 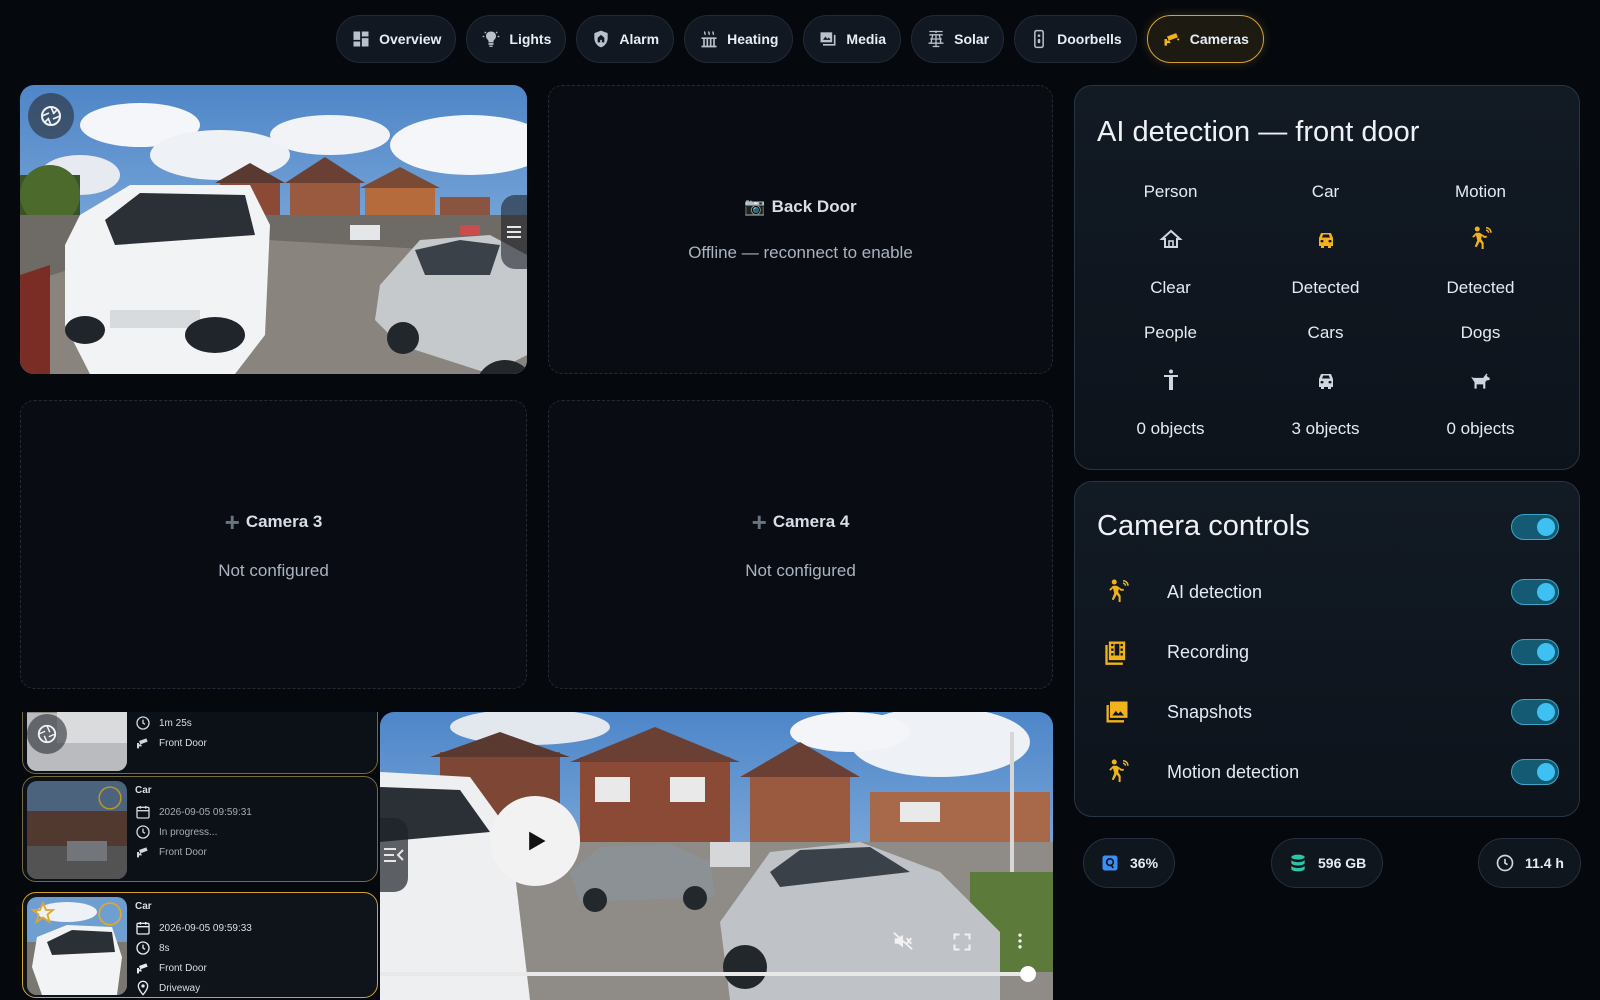 I want to click on control-label: Recording, so click(x=1208, y=651).